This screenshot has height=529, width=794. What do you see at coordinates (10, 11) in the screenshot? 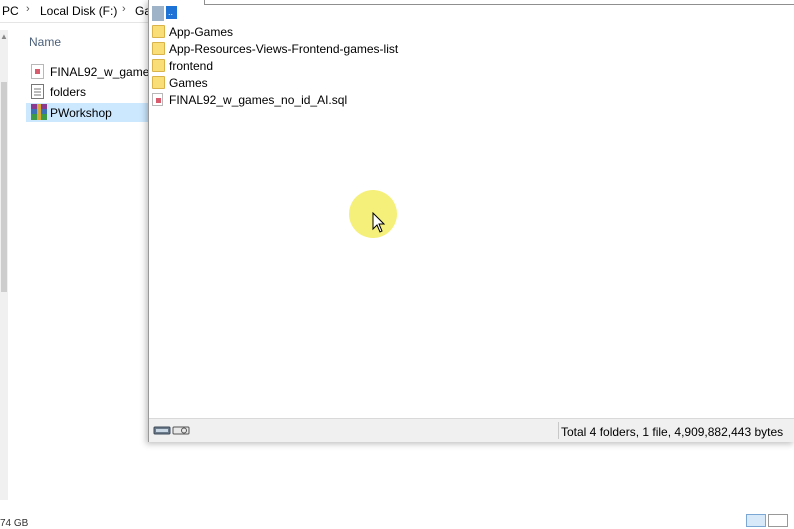
I see `breadcrumb-pc: PC` at bounding box center [10, 11].